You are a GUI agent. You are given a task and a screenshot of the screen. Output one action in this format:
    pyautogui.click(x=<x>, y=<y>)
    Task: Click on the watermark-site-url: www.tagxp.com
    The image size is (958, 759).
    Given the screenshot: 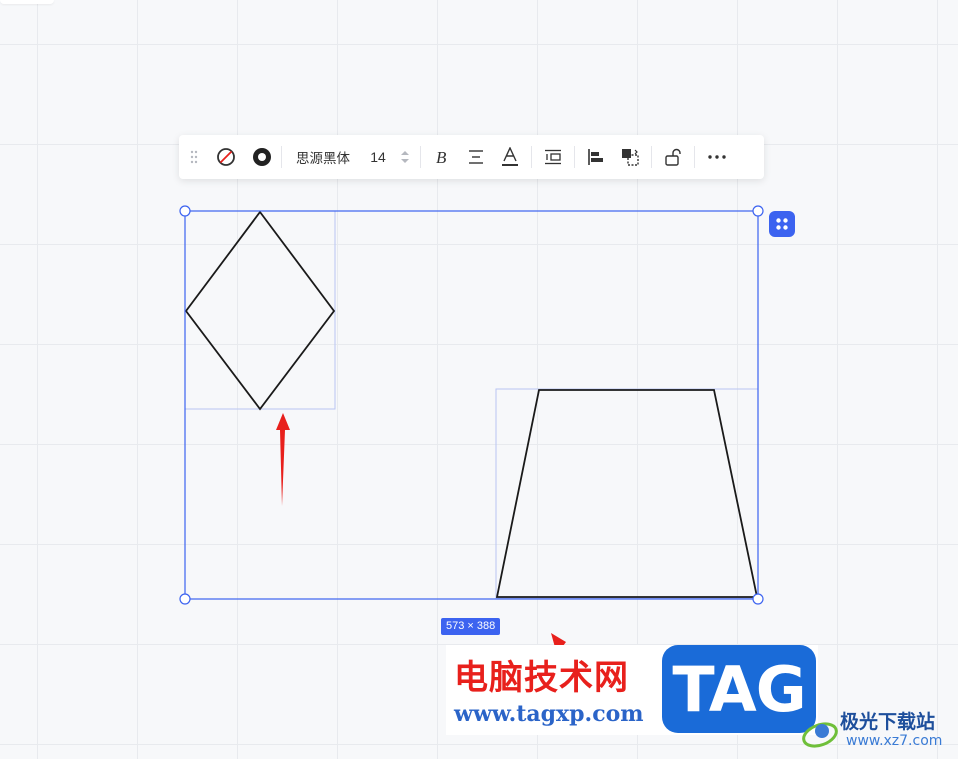 What is the action you would take?
    pyautogui.click(x=549, y=714)
    